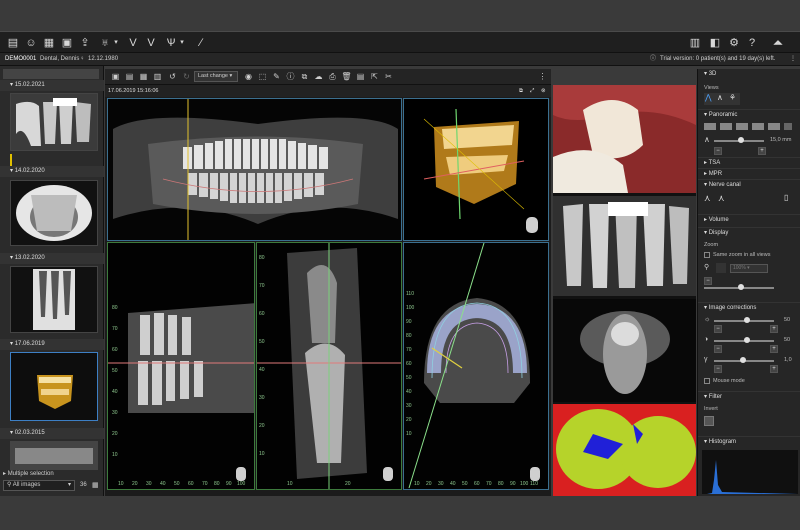 This screenshot has height=530, width=800. Describe the element at coordinates (304, 76) in the screenshot. I see `compare-icon: ⧉` at that location.